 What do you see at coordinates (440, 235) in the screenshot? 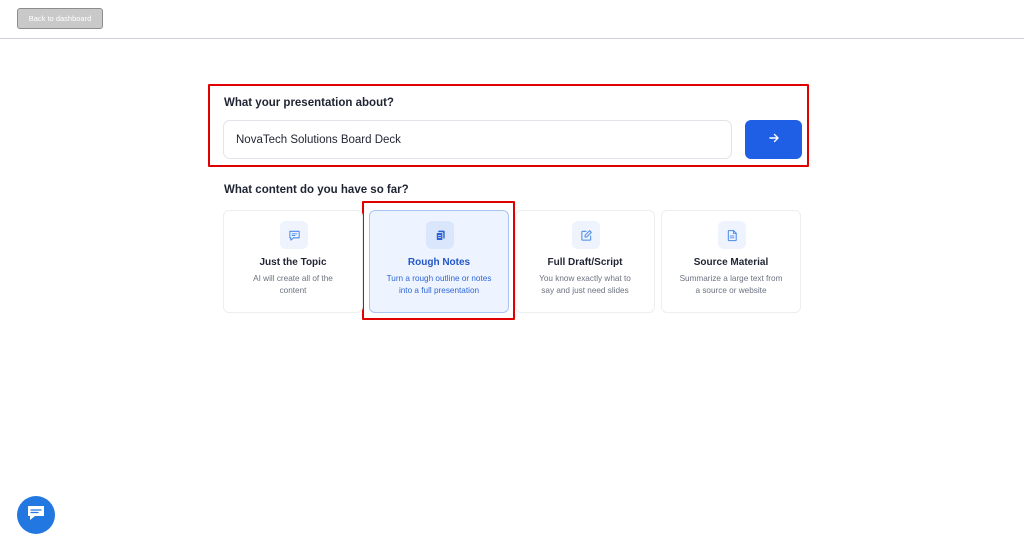
I see `copy-icon` at bounding box center [440, 235].